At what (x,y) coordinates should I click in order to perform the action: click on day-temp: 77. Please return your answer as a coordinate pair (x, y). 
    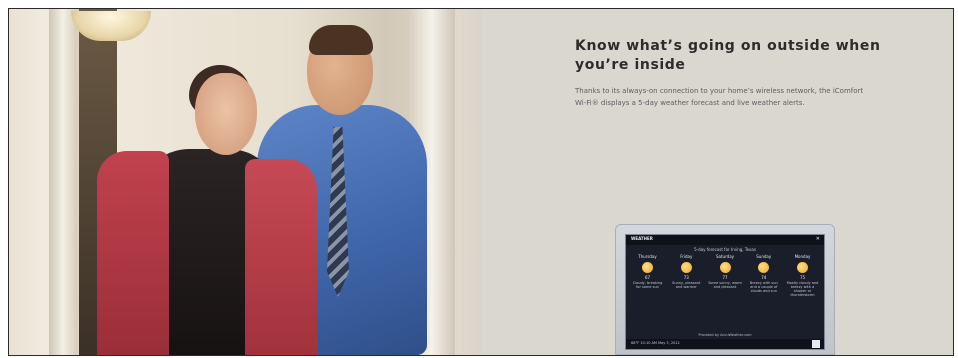
    Looking at the image, I should click on (725, 277).